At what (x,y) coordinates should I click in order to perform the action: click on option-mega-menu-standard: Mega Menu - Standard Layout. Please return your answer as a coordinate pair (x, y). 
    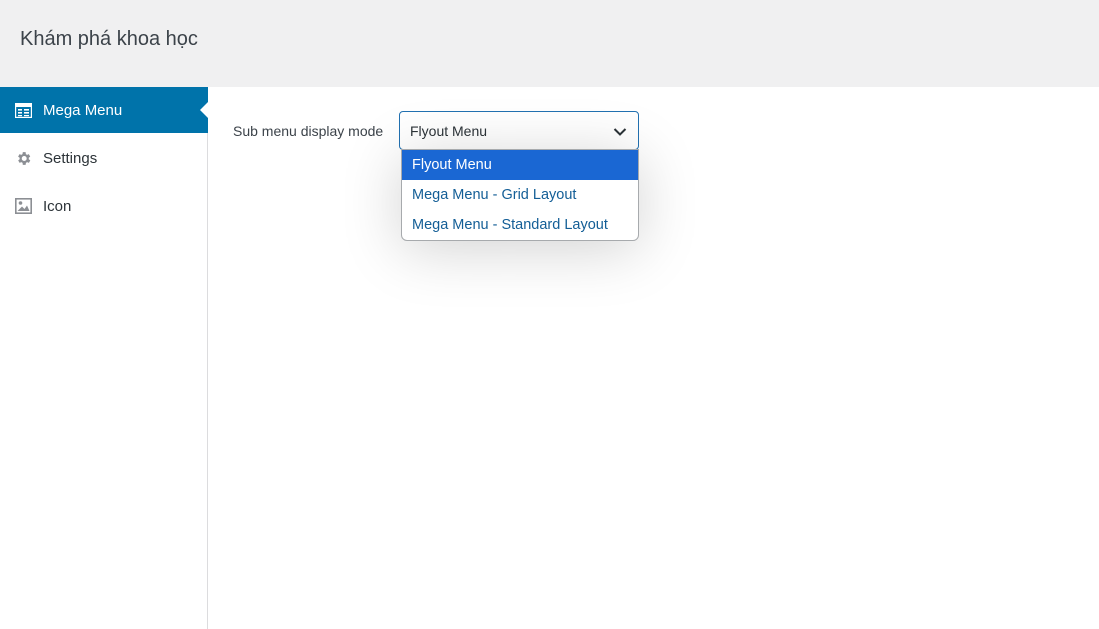
    Looking at the image, I should click on (520, 225).